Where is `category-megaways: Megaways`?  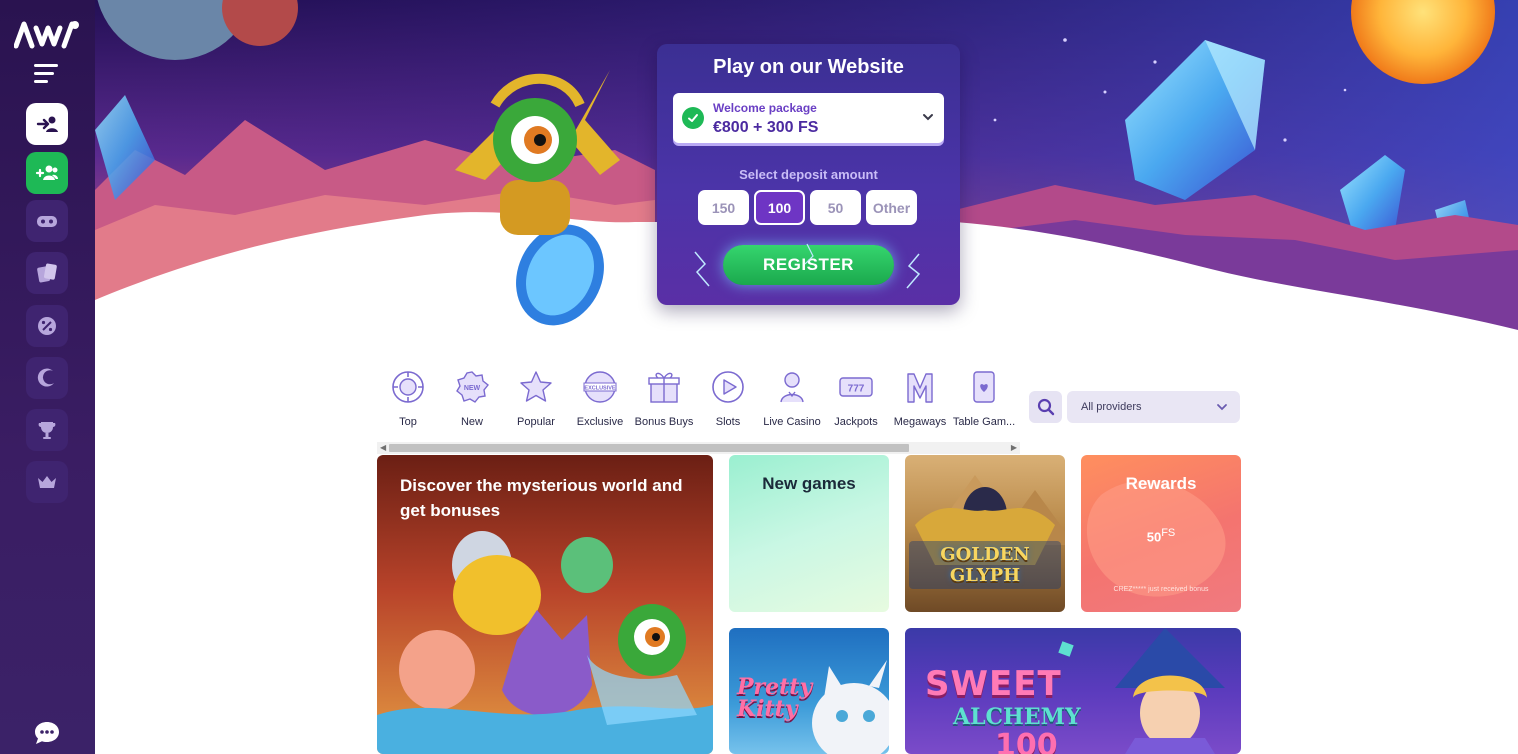
category-megaways: Megaways is located at coordinates (920, 398).